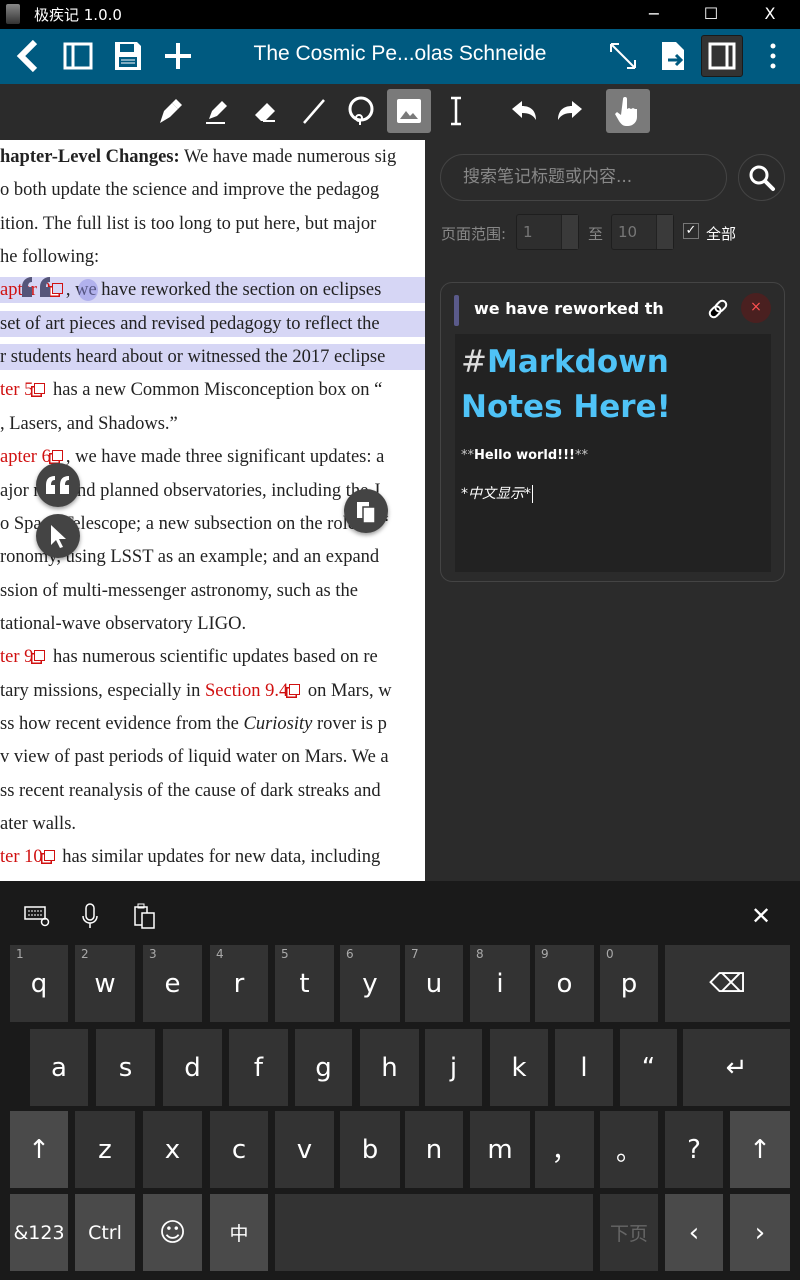 The width and height of the screenshot is (800, 1280). What do you see at coordinates (628, 111) in the screenshot?
I see `touch-mode-button` at bounding box center [628, 111].